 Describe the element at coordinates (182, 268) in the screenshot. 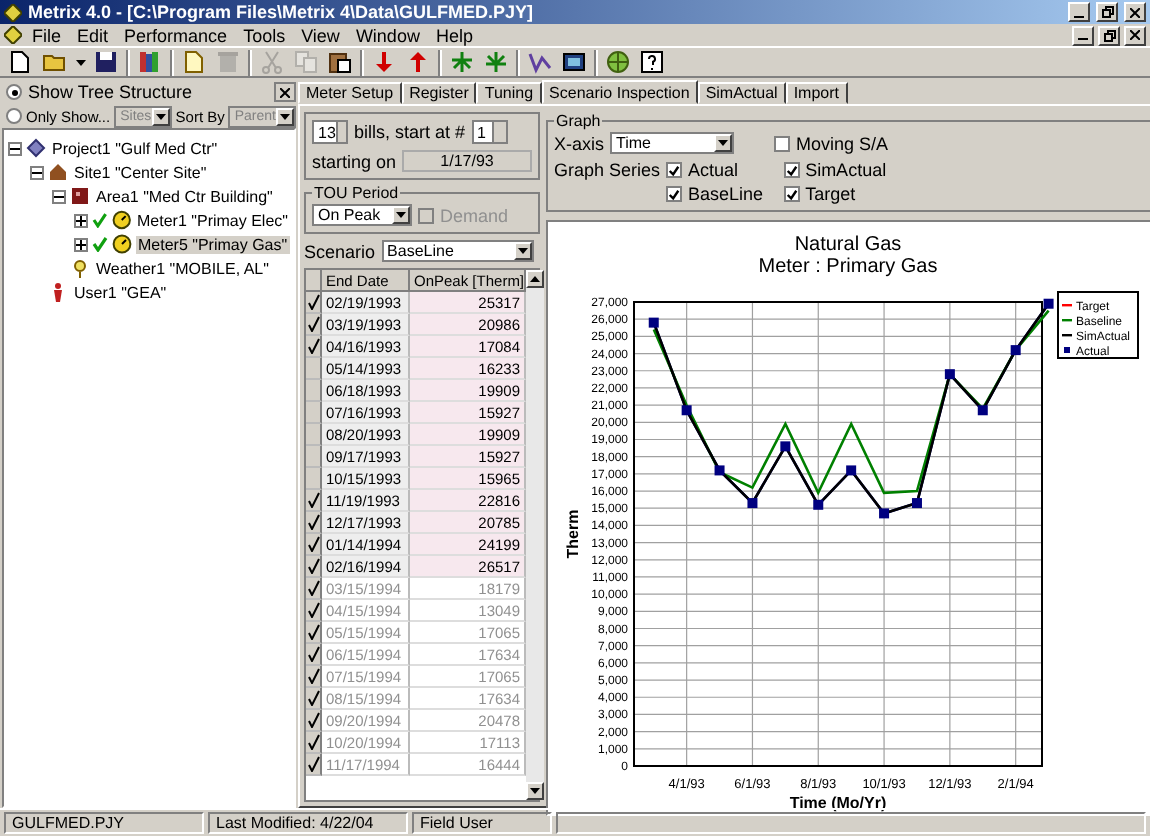

I see `tree-item: Weather1 "MOBILE, AL"` at that location.